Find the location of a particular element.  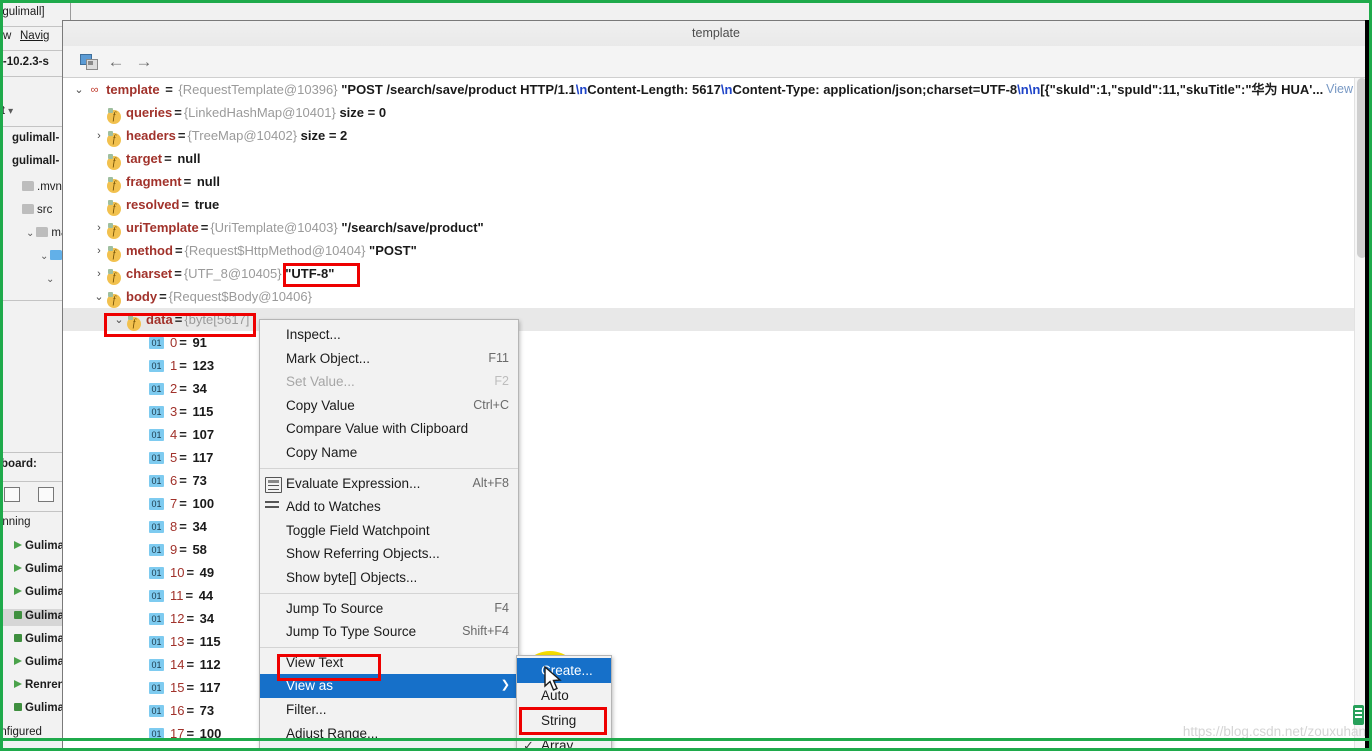

ide-project-selector: ct ▾ is located at coordinates (7, 111).